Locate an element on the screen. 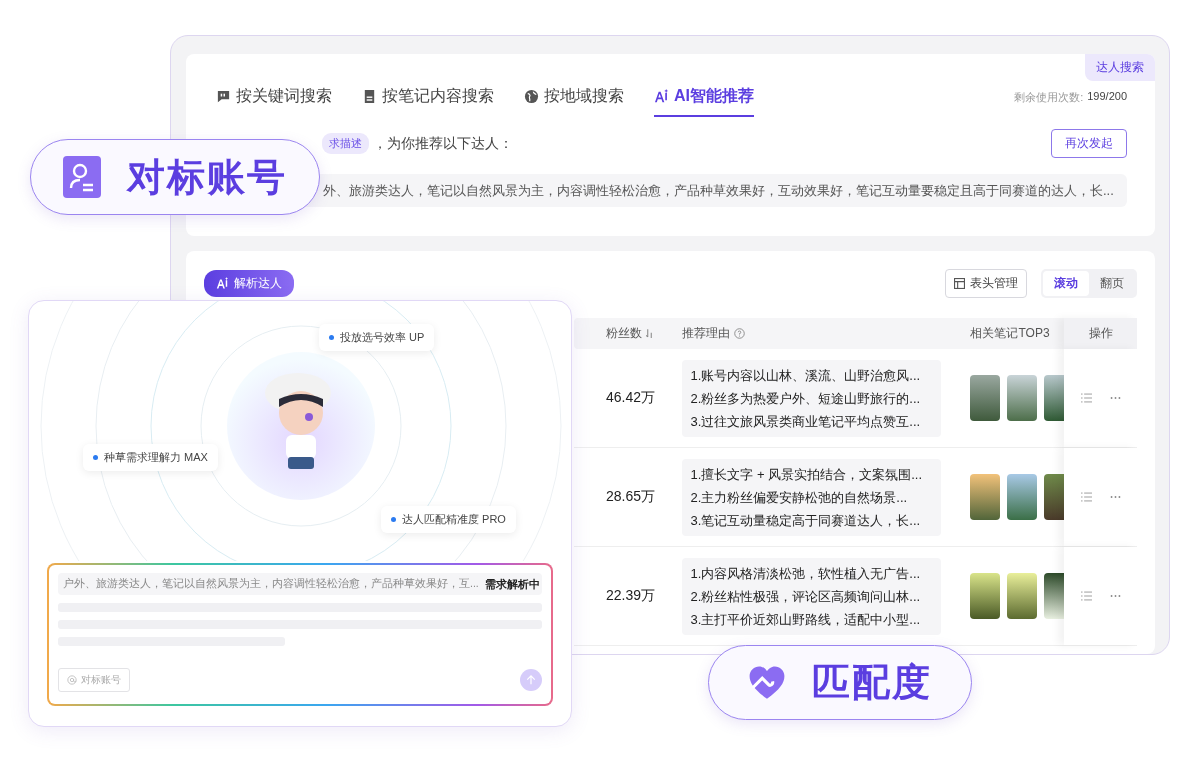 Image resolution: width=1200 pixels, height=766 pixels. document-icon is located at coordinates (369, 96).